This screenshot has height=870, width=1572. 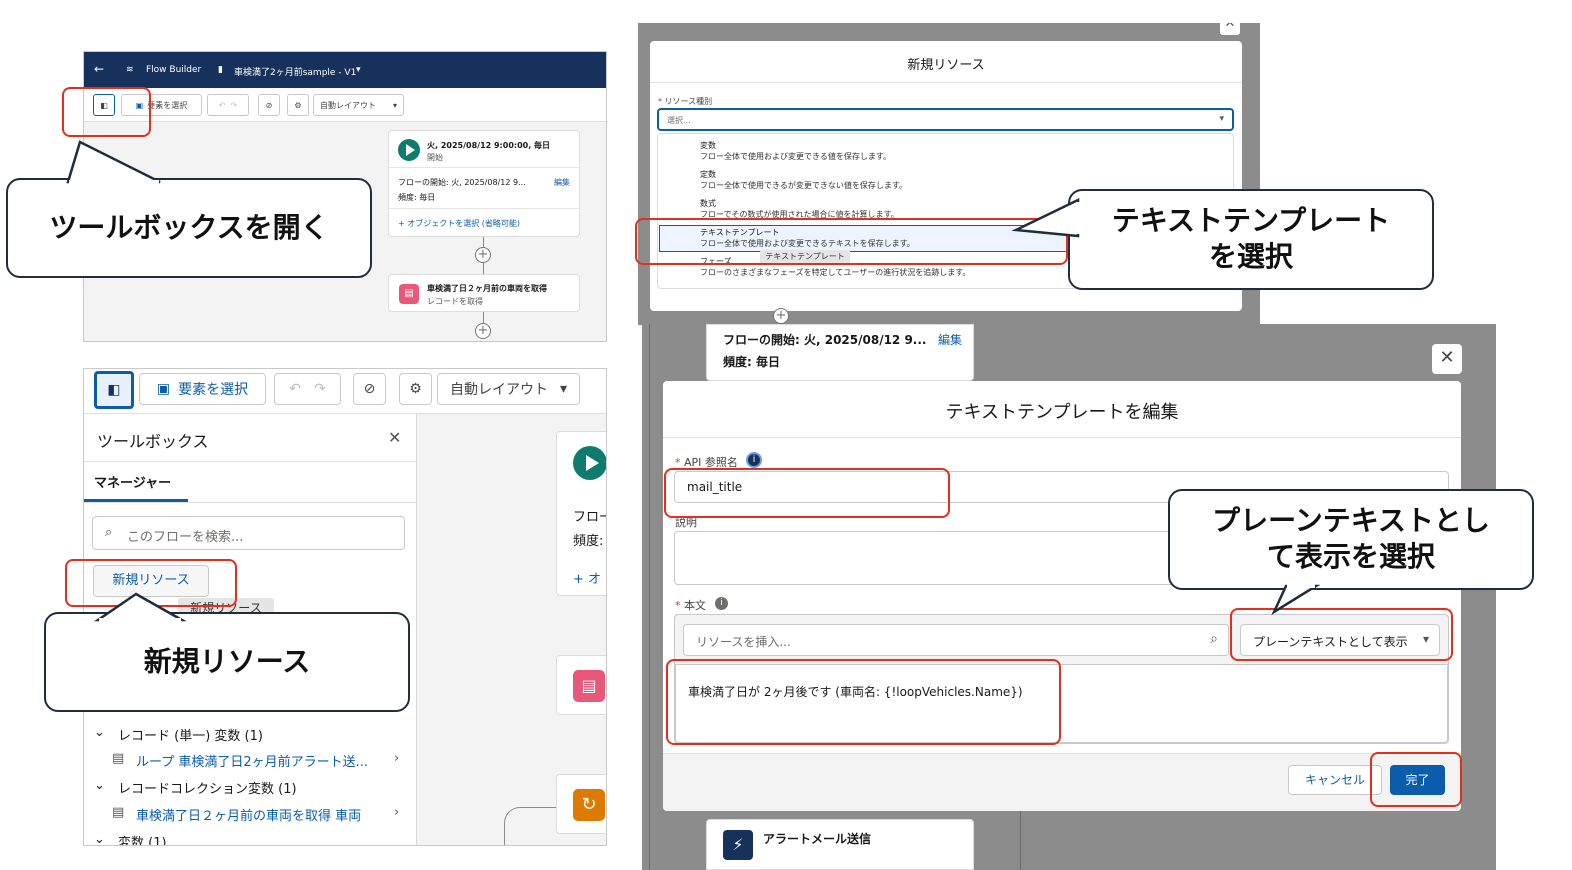 What do you see at coordinates (248, 814) in the screenshot?
I see `resource-item-get-records: 車検満了日２ヶ月前の車両を取得 車両` at bounding box center [248, 814].